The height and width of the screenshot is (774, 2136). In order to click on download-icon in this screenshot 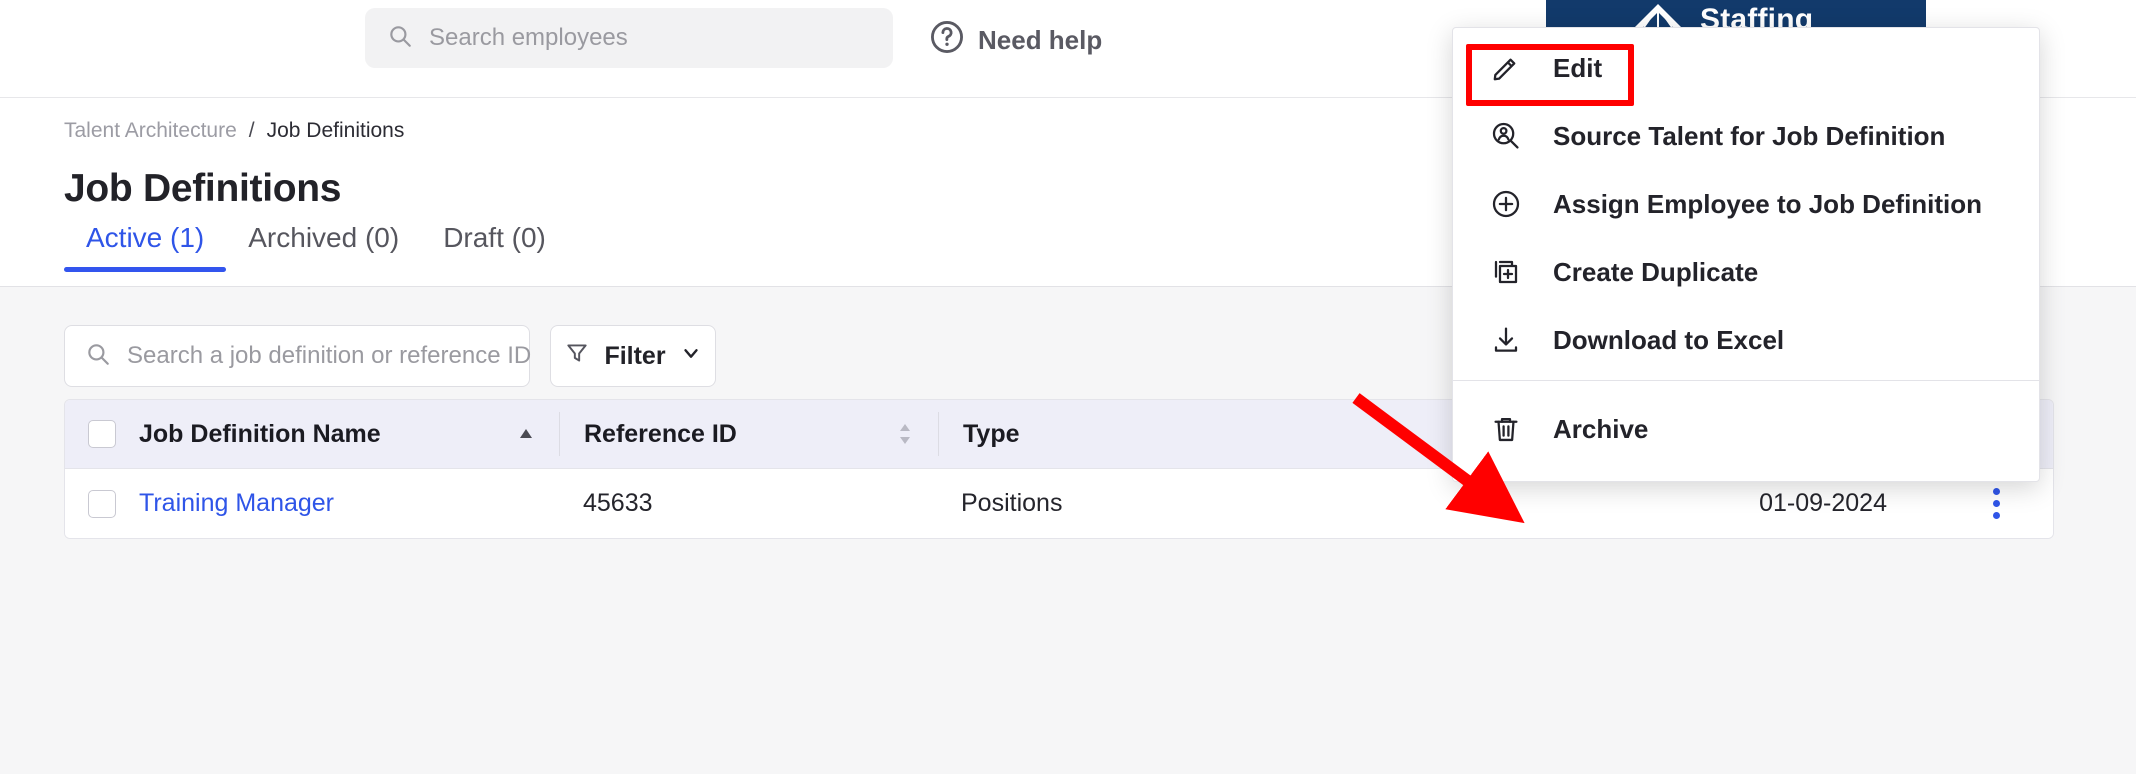, I will do `click(1506, 340)`.